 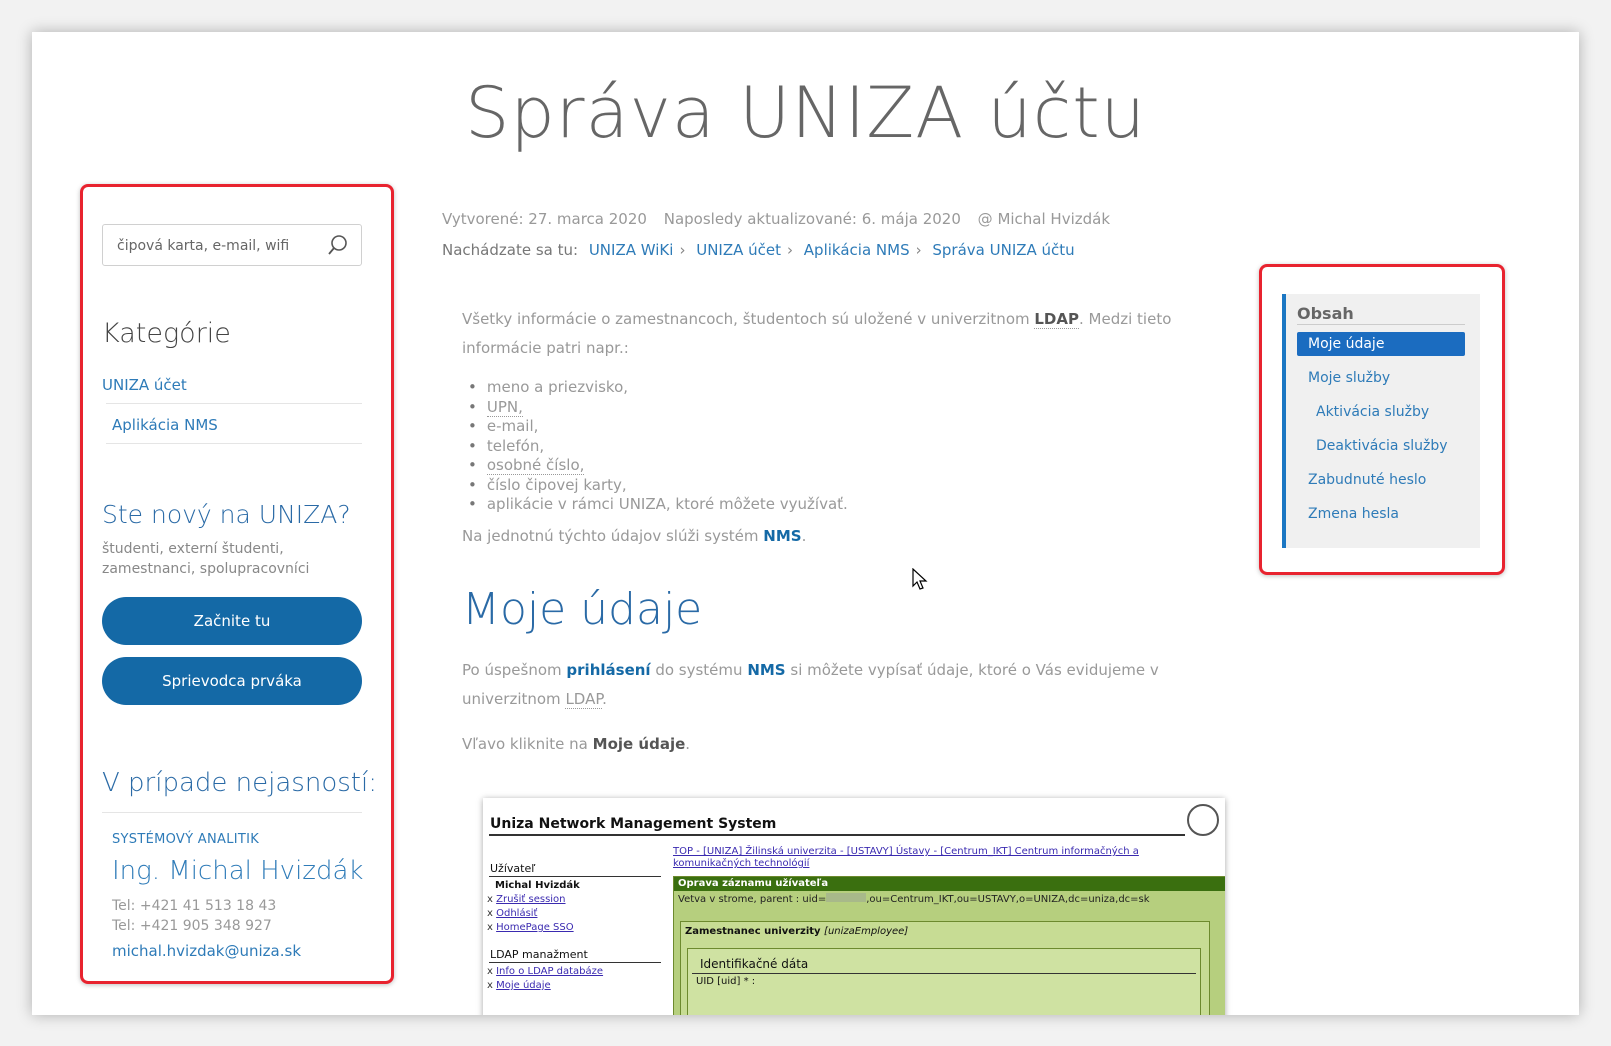 What do you see at coordinates (604, 699) in the screenshot?
I see `login-text-end: .` at bounding box center [604, 699].